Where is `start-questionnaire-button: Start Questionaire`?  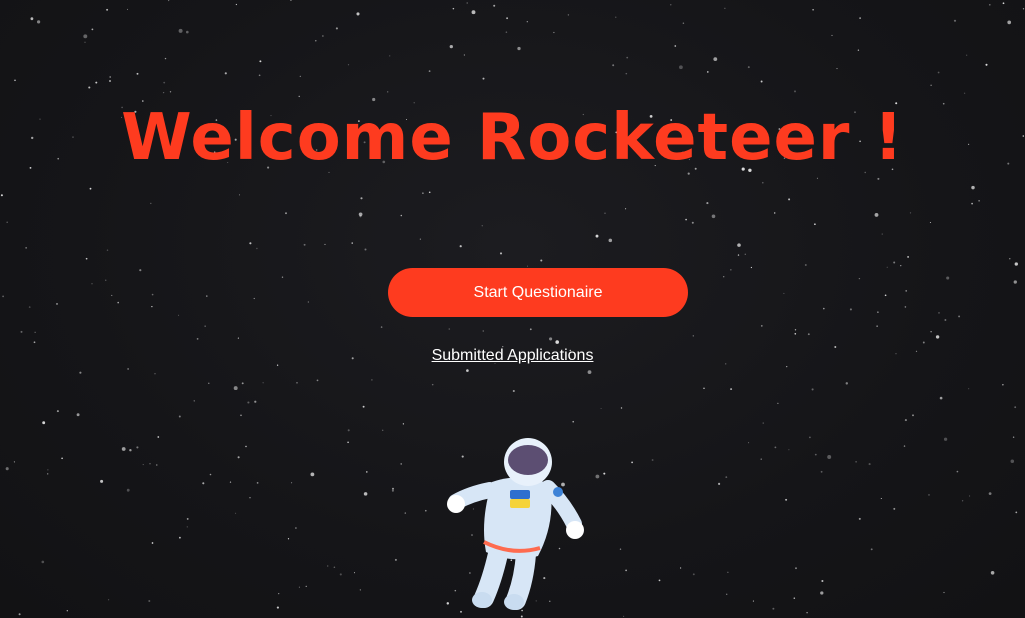 start-questionnaire-button: Start Questionaire is located at coordinates (538, 292).